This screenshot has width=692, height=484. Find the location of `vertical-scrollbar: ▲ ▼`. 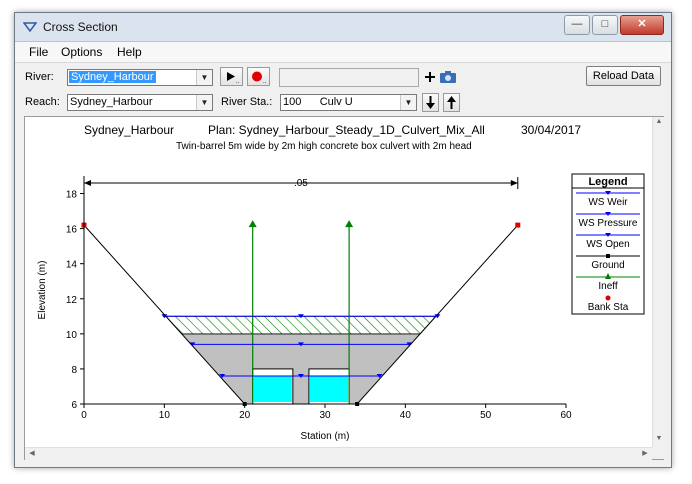

vertical-scrollbar: ▲ ▼ is located at coordinates (658, 282).